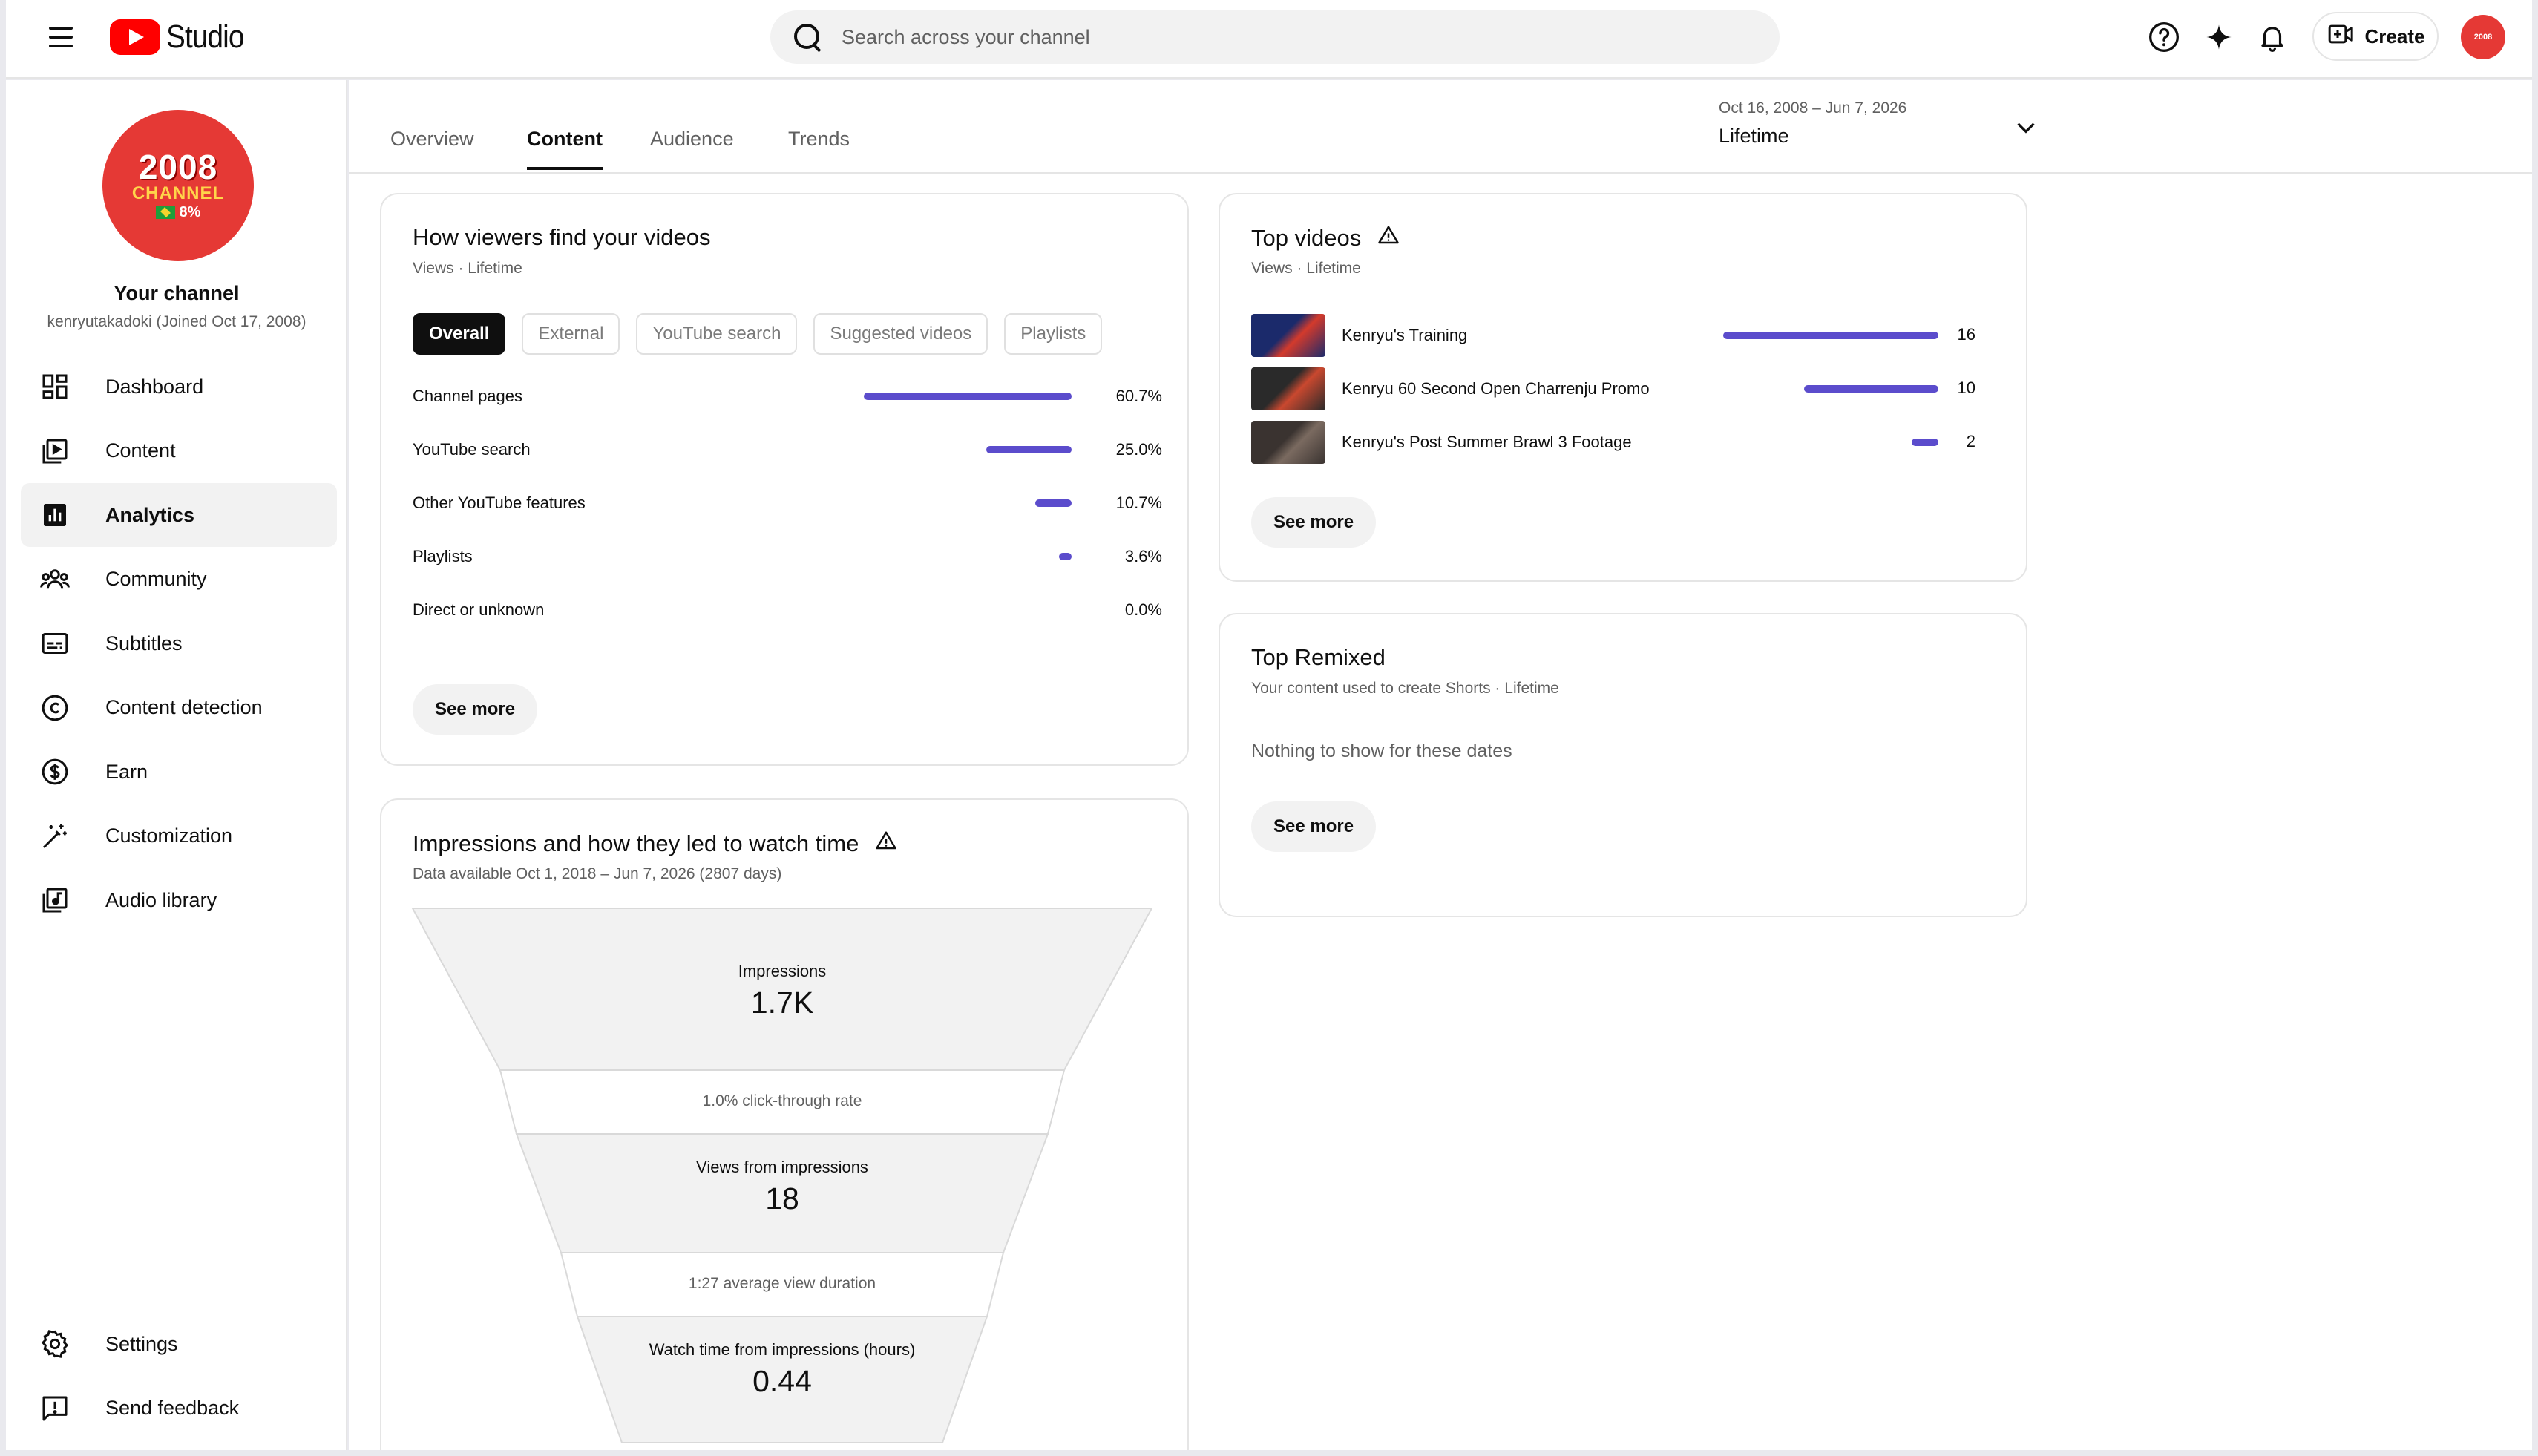 The width and height of the screenshot is (2538, 1456). Describe the element at coordinates (1138, 396) in the screenshot. I see `traffic-source-value: 60.7%` at that location.